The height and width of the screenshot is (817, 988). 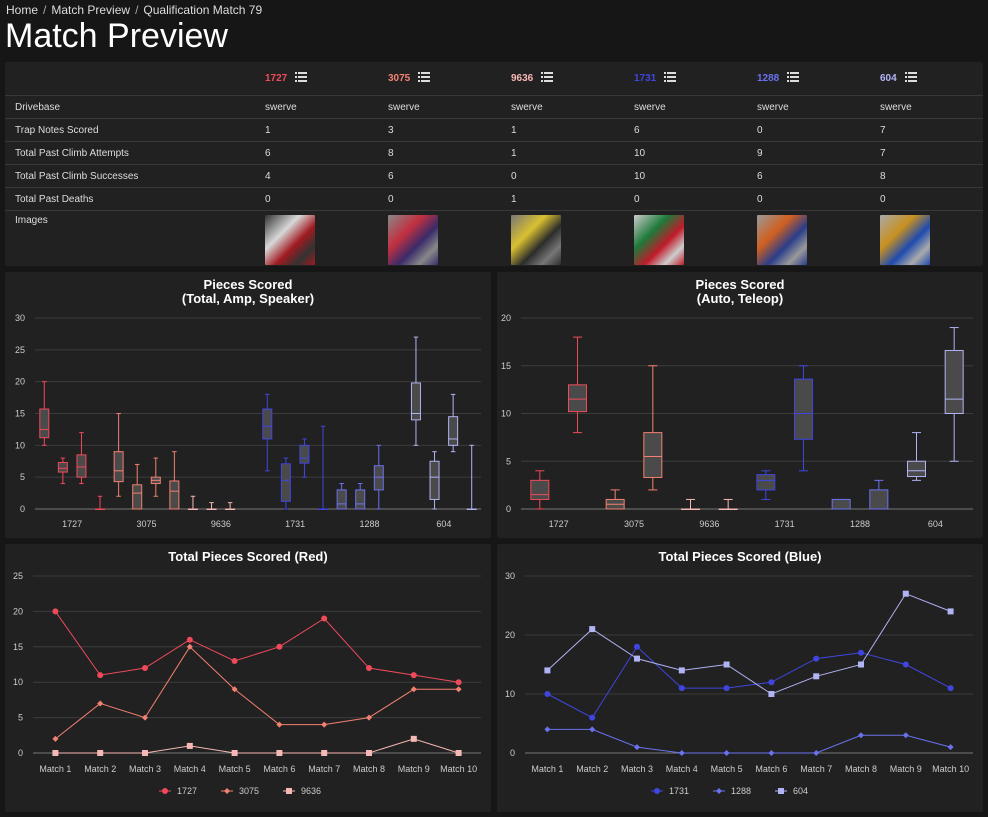 I want to click on team-number: 1731, so click(x=645, y=78).